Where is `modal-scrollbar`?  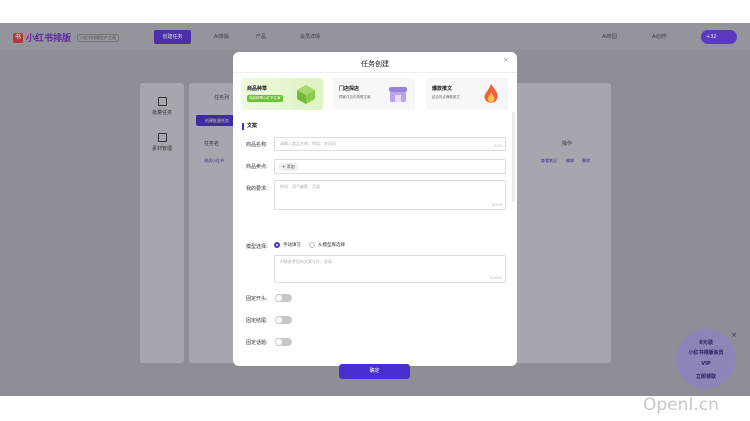 modal-scrollbar is located at coordinates (513, 157).